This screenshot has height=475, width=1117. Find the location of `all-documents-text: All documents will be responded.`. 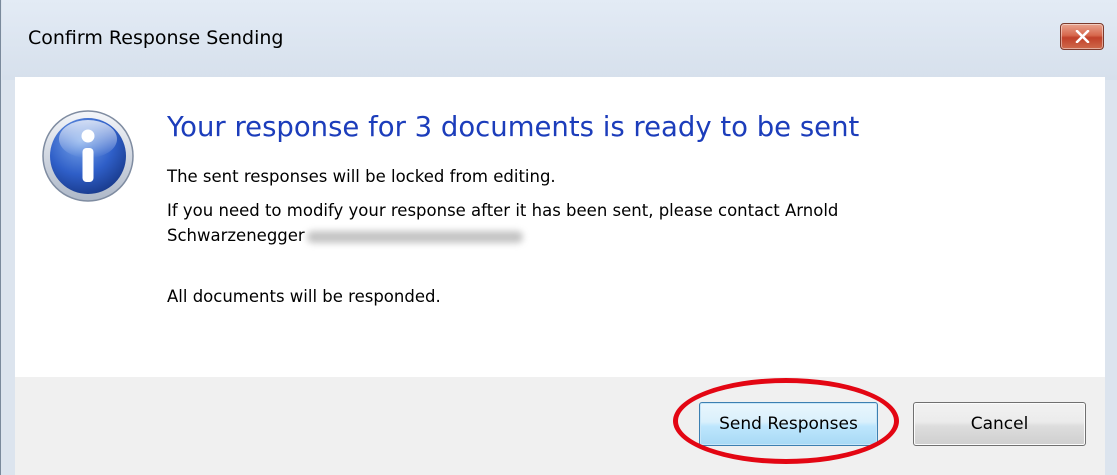

all-documents-text: All documents will be responded. is located at coordinates (304, 296).